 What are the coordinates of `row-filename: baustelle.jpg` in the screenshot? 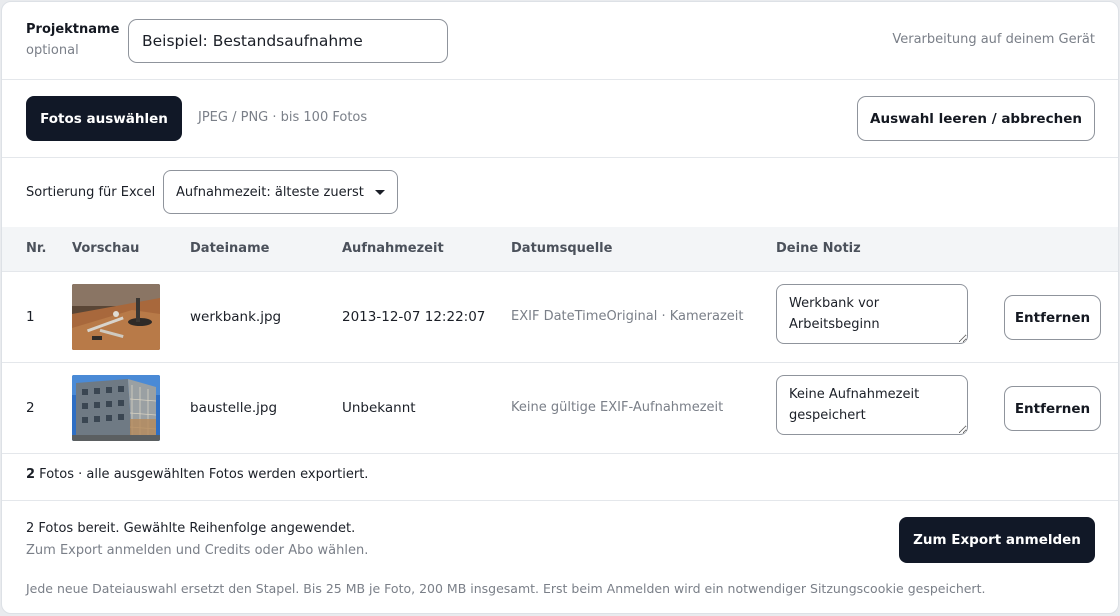 It's located at (234, 408).